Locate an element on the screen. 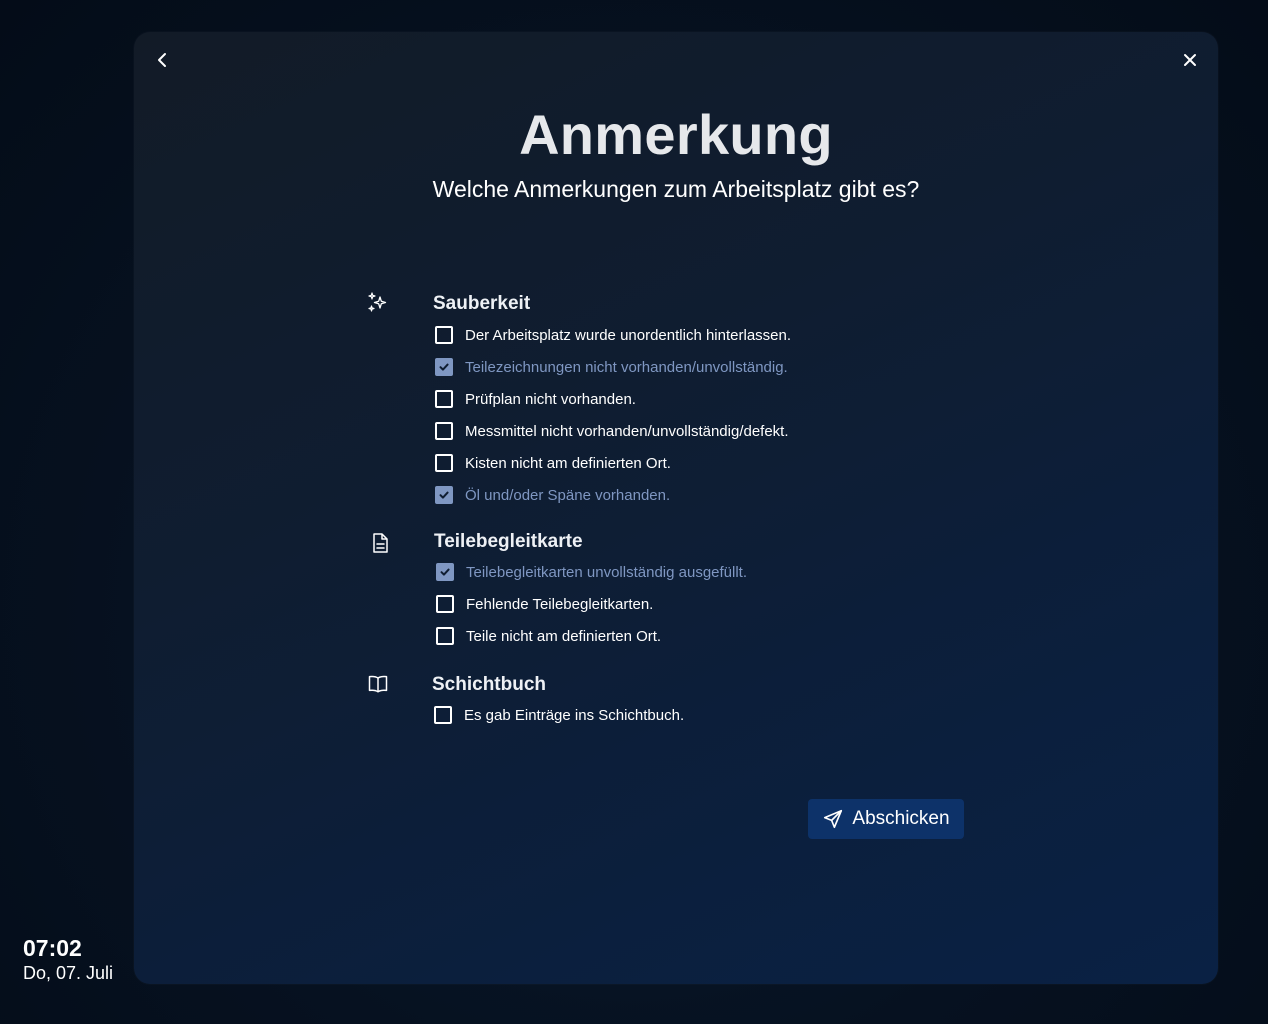 Image resolution: width=1268 pixels, height=1024 pixels. back-button is located at coordinates (162, 60).